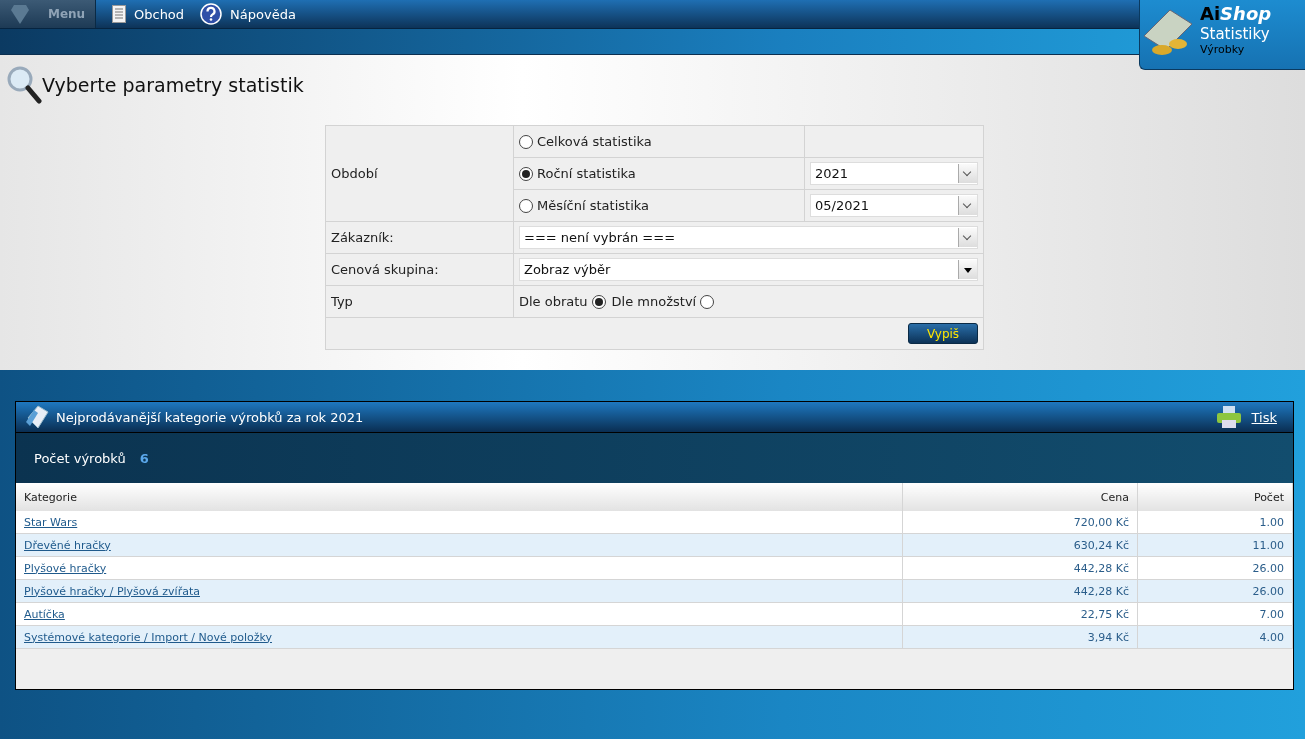 The width and height of the screenshot is (1305, 739). Describe the element at coordinates (1228, 417) in the screenshot. I see `printer-icon` at that location.